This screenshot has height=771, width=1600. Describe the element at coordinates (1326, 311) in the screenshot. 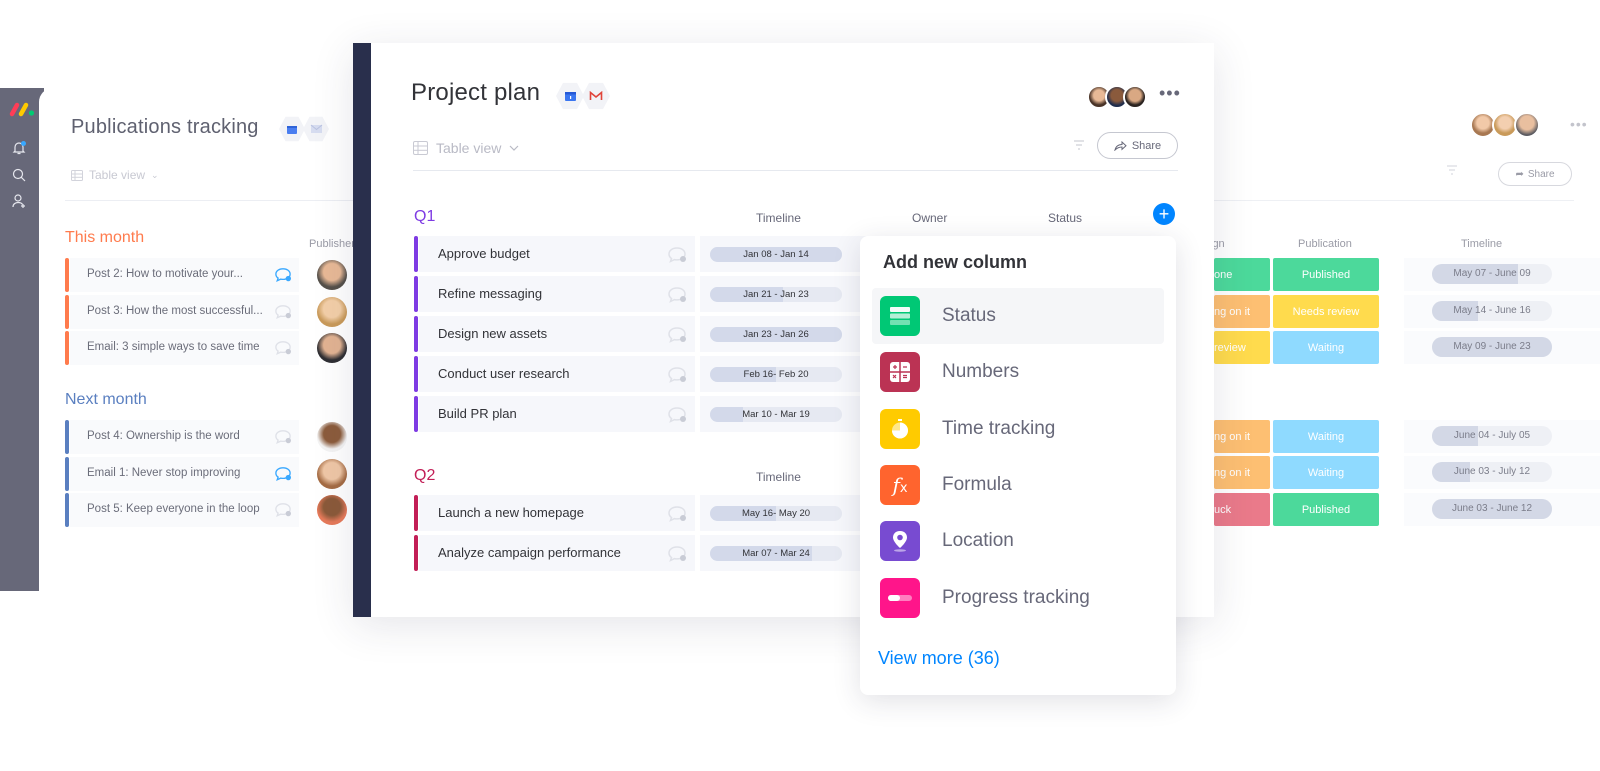

I see `publication-status-pill: Needs review` at that location.